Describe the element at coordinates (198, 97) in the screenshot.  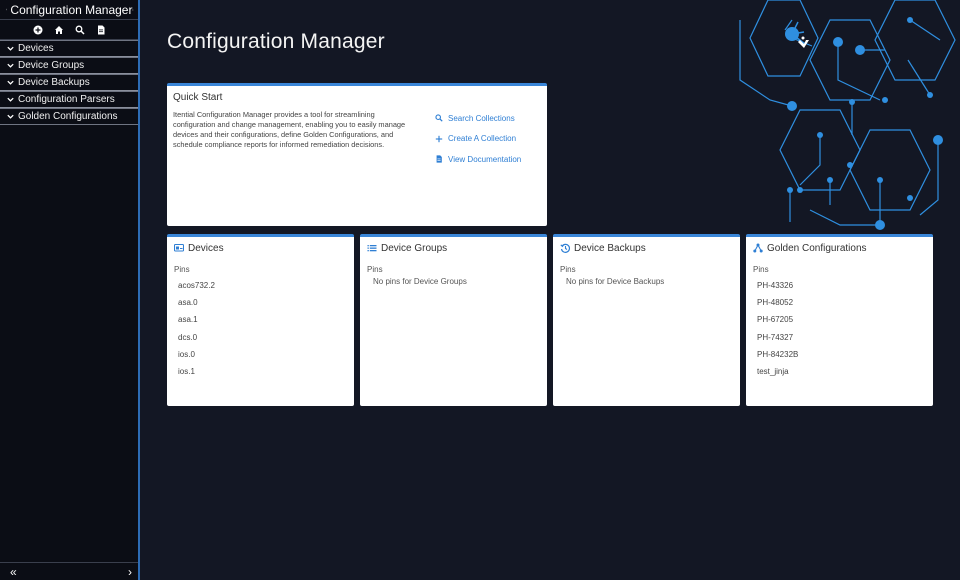
I see `quick-start-title: Quick Start` at that location.